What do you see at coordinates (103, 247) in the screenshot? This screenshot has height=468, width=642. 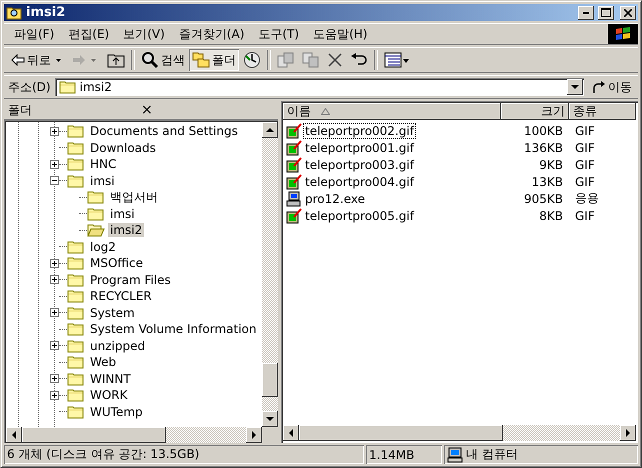 I see `tree-item: log2` at bounding box center [103, 247].